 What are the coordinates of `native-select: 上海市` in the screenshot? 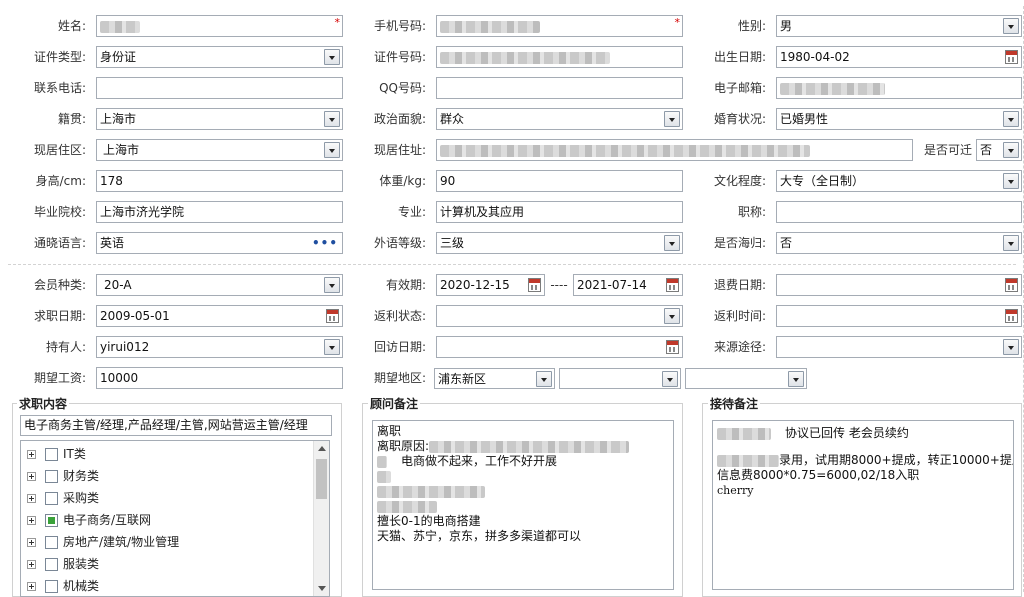 It's located at (219, 119).